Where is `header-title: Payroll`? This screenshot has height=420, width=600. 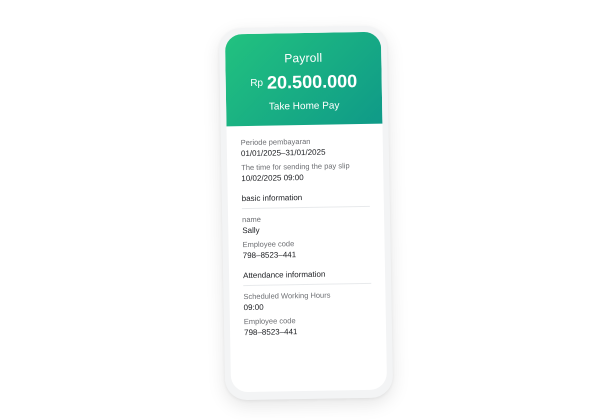 header-title: Payroll is located at coordinates (303, 58).